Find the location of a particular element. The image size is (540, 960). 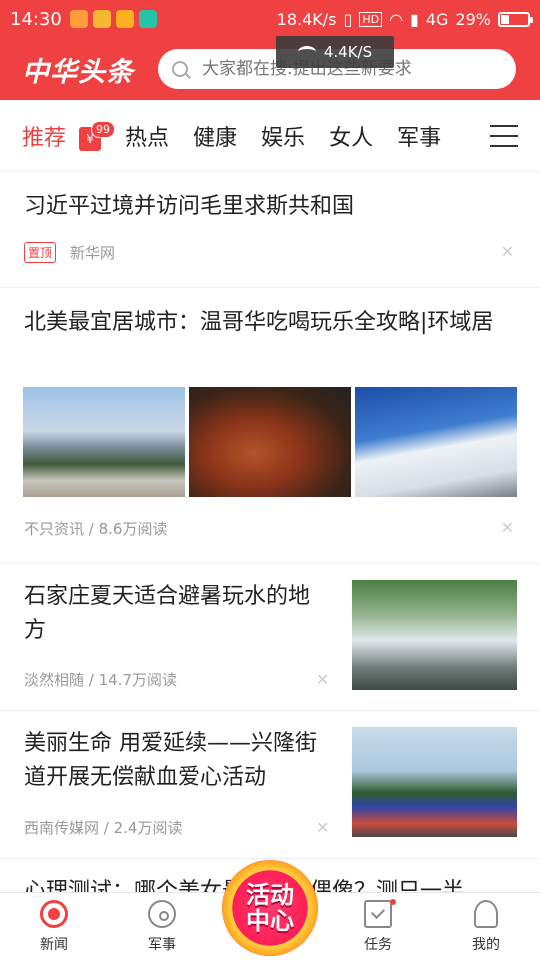

waterfall-image is located at coordinates (434, 635).